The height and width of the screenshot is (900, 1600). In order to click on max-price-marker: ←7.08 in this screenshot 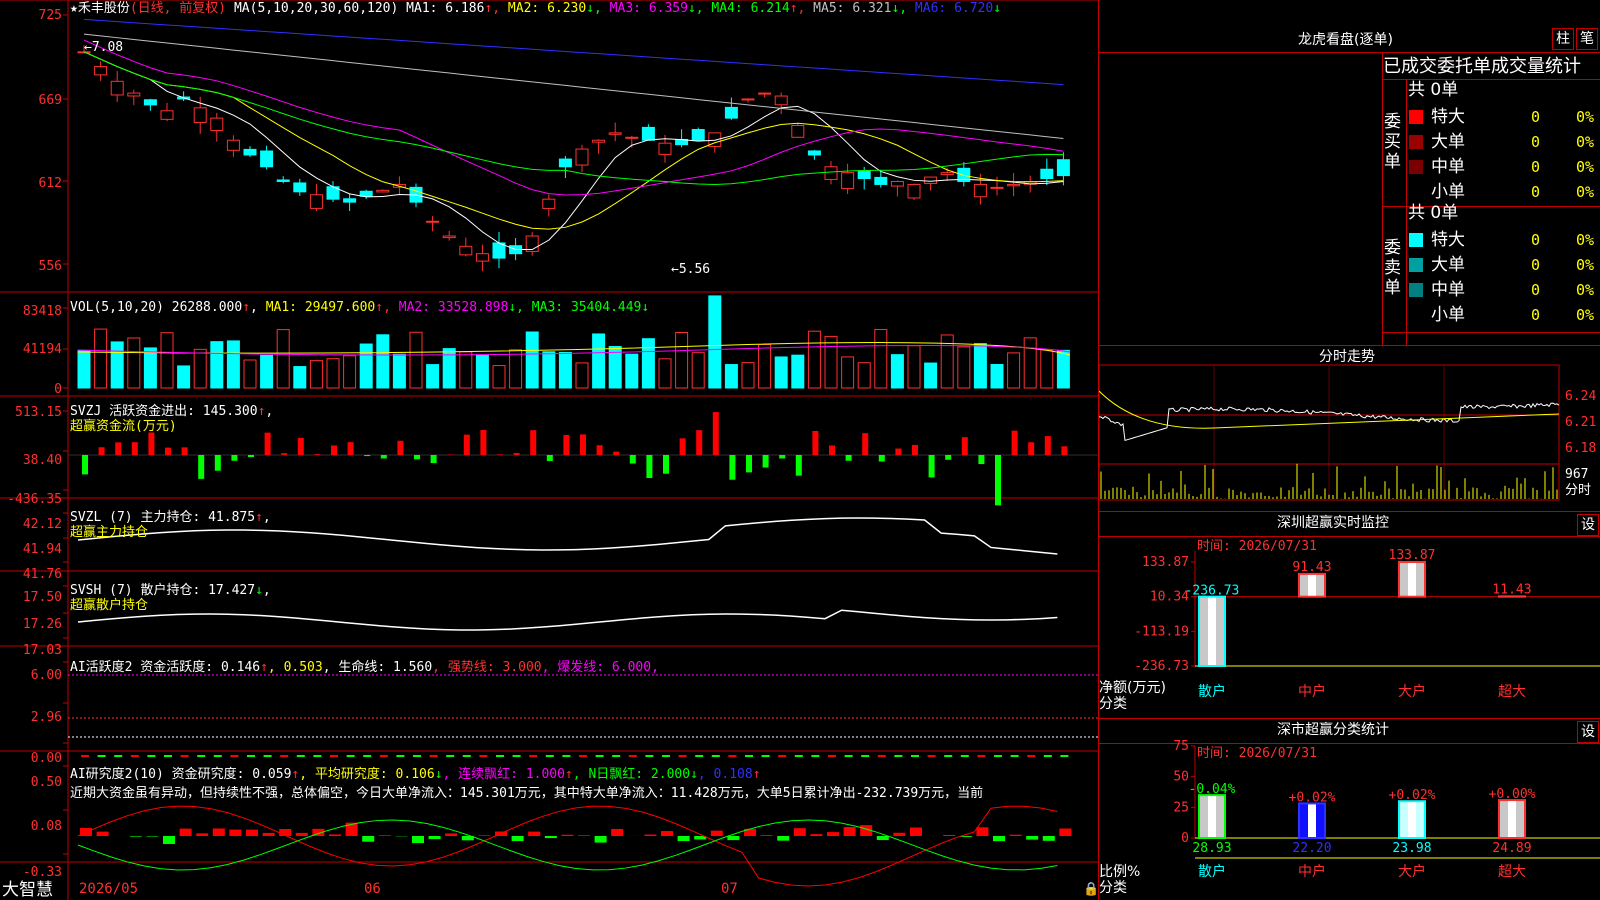, I will do `click(104, 47)`.